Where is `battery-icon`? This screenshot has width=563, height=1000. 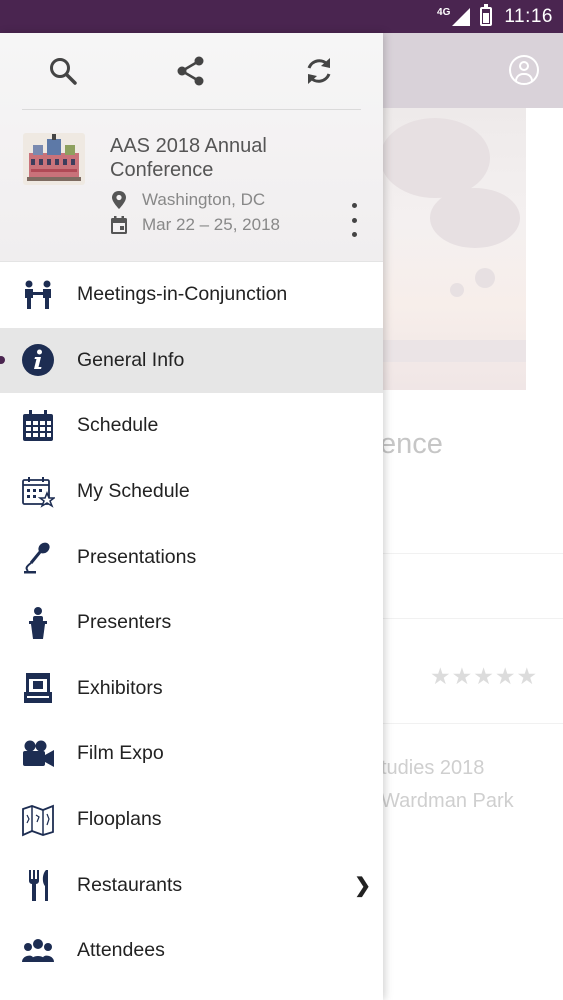 battery-icon is located at coordinates (486, 15).